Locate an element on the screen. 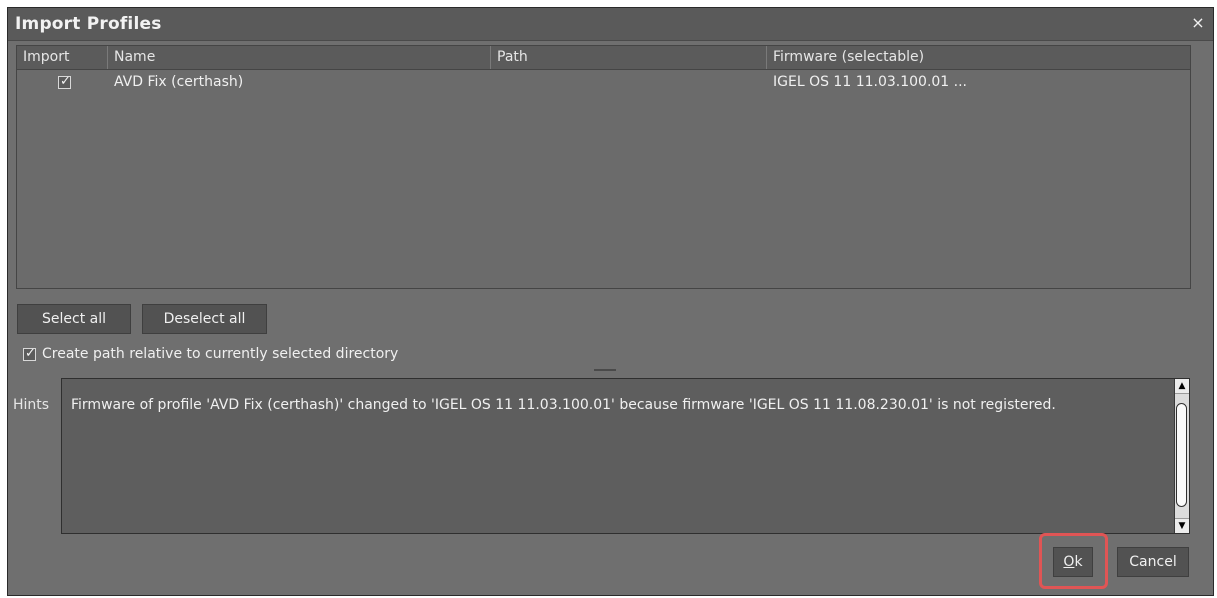  import-cell: ✓ is located at coordinates (72, 82).